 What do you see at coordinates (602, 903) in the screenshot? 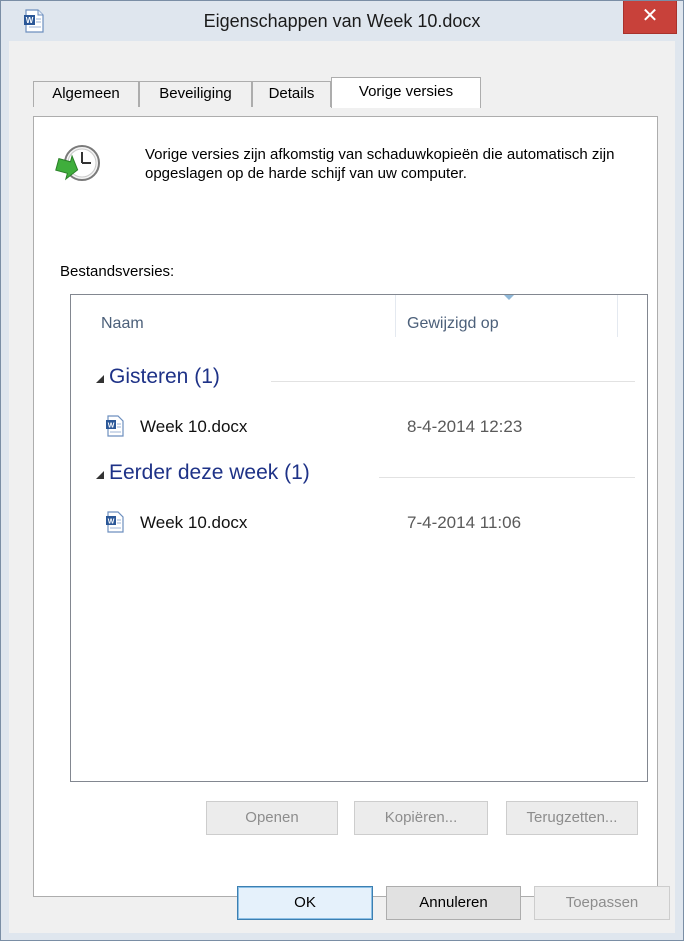
I see `apply-button: Toepassen` at bounding box center [602, 903].